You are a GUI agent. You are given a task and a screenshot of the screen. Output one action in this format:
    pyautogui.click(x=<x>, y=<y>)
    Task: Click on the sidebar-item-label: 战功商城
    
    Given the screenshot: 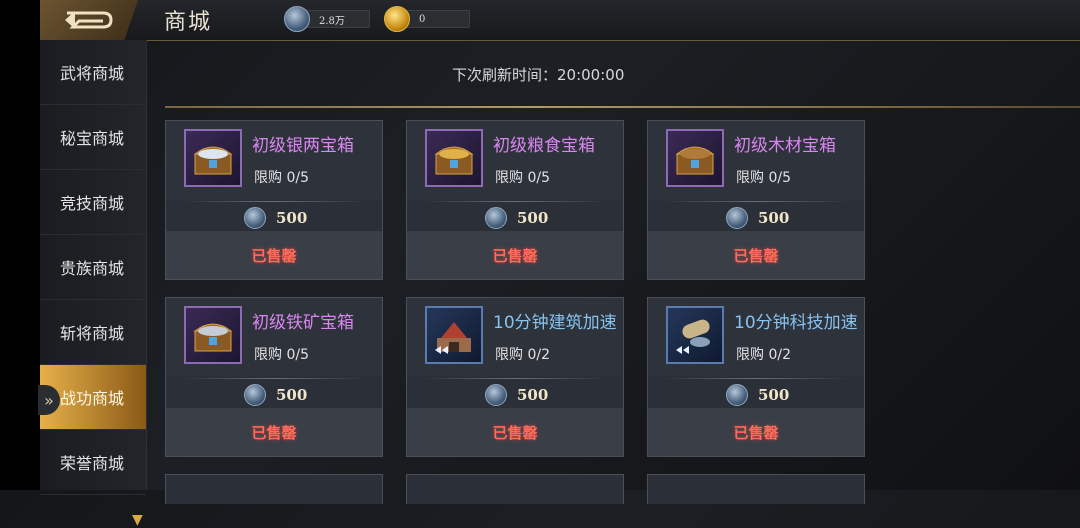 What is the action you would take?
    pyautogui.click(x=92, y=398)
    